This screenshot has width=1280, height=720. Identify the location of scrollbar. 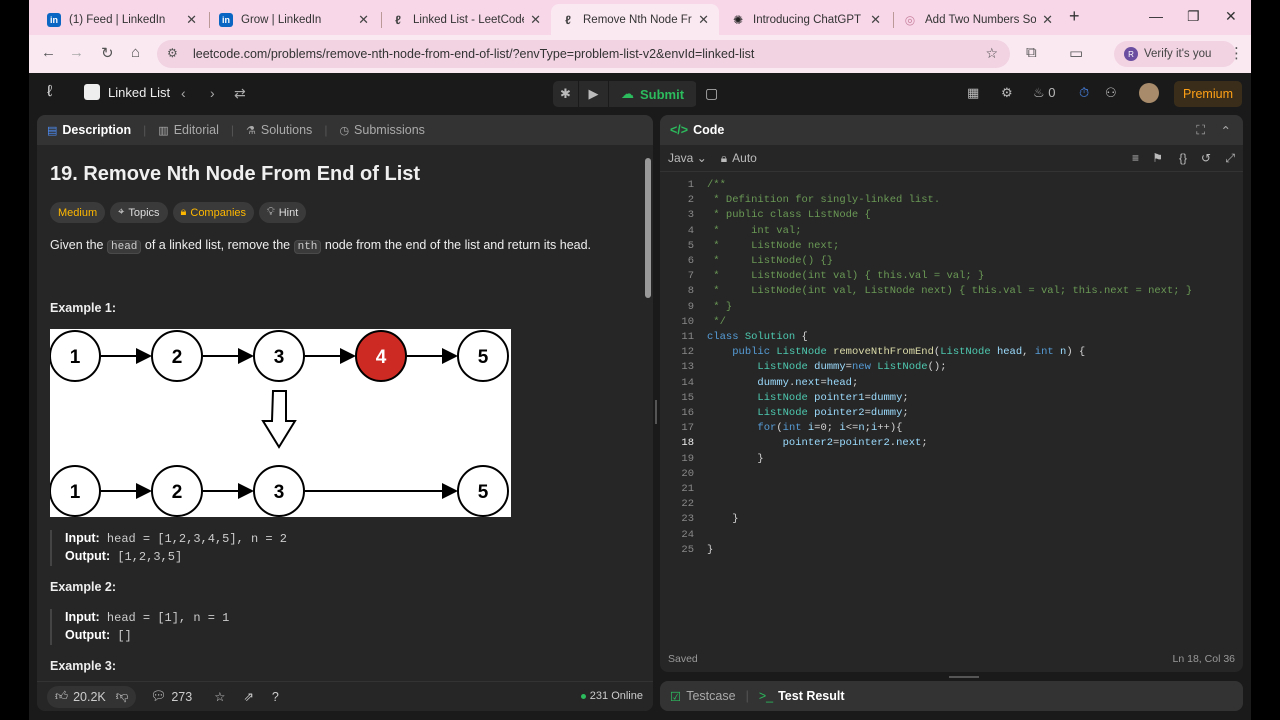
(647, 413).